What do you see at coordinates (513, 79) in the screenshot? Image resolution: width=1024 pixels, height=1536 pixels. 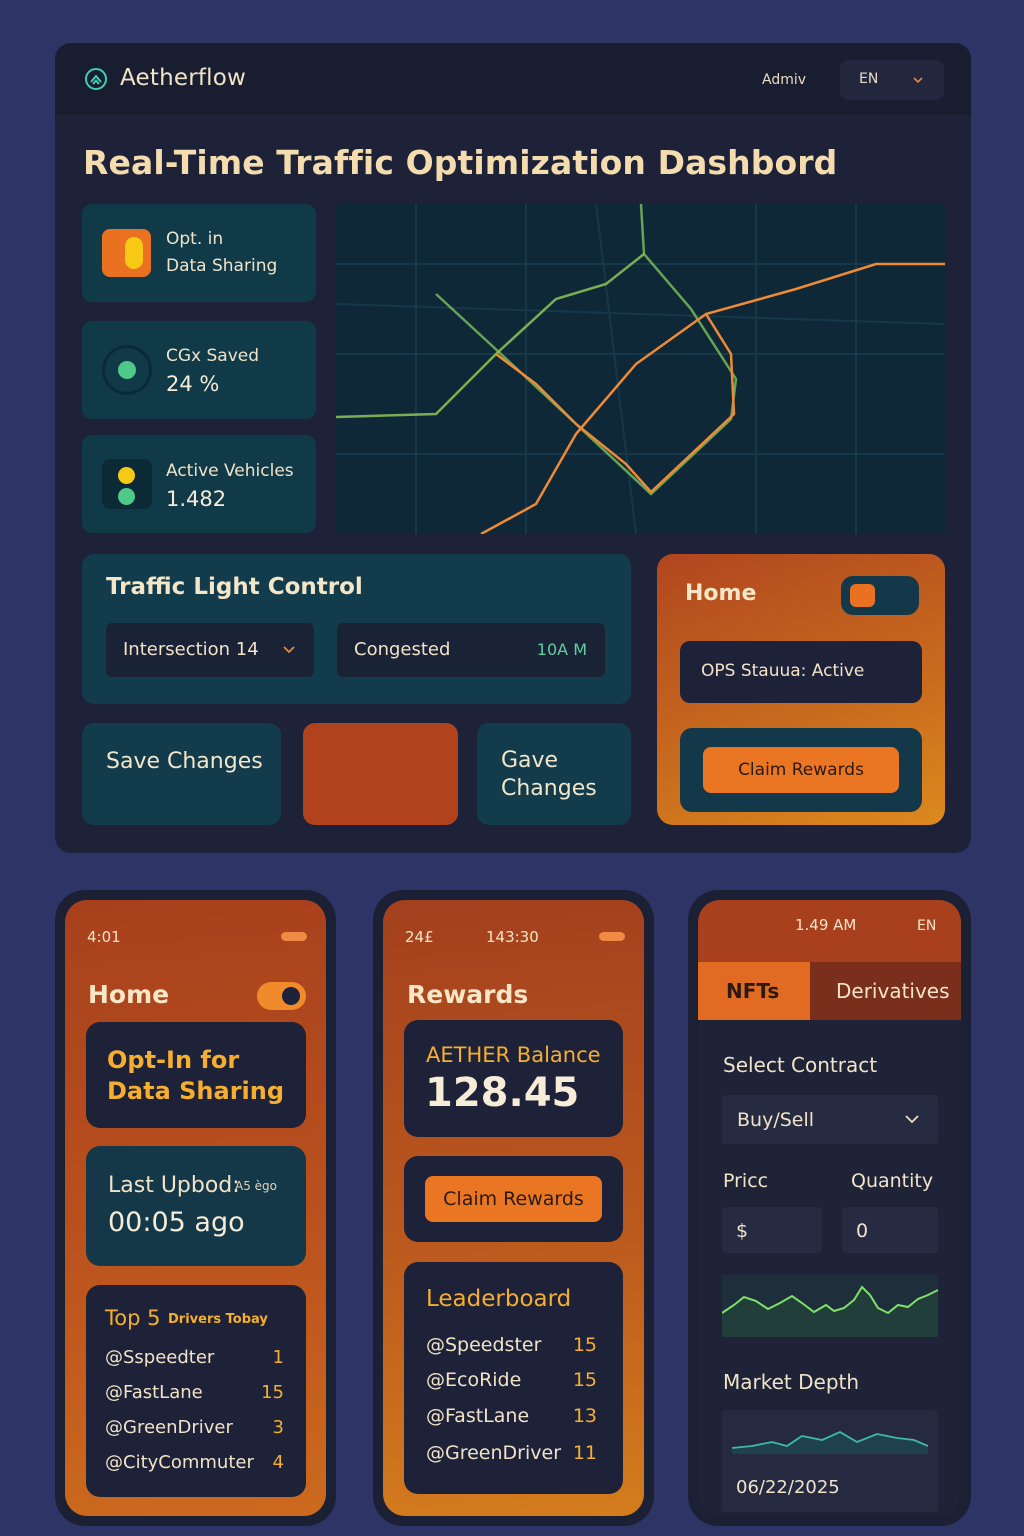 I see `top-bar: Aetherflow Admiv EN` at bounding box center [513, 79].